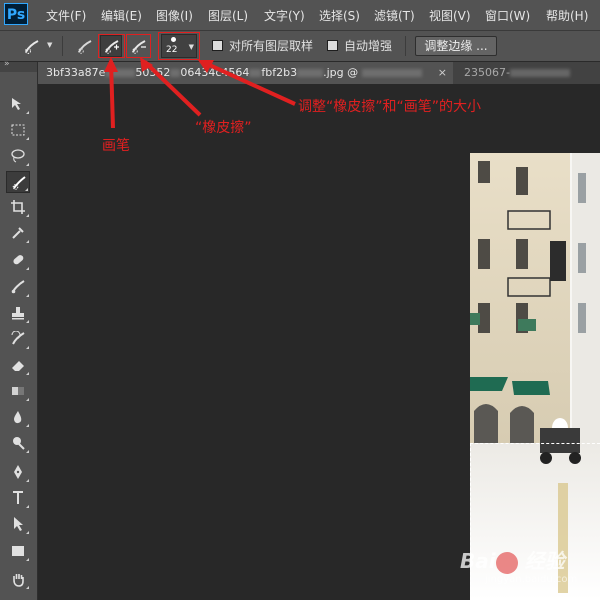 This screenshot has height=600, width=600. What do you see at coordinates (116, 146) in the screenshot?
I see `brush-annotation: 画笔` at bounding box center [116, 146].